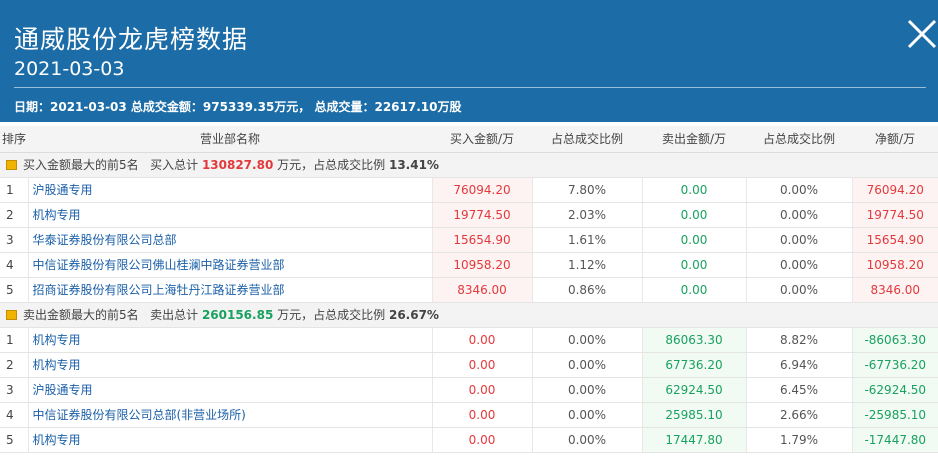  What do you see at coordinates (174, 165) in the screenshot?
I see `buy-total-label: 买入总计` at bounding box center [174, 165].